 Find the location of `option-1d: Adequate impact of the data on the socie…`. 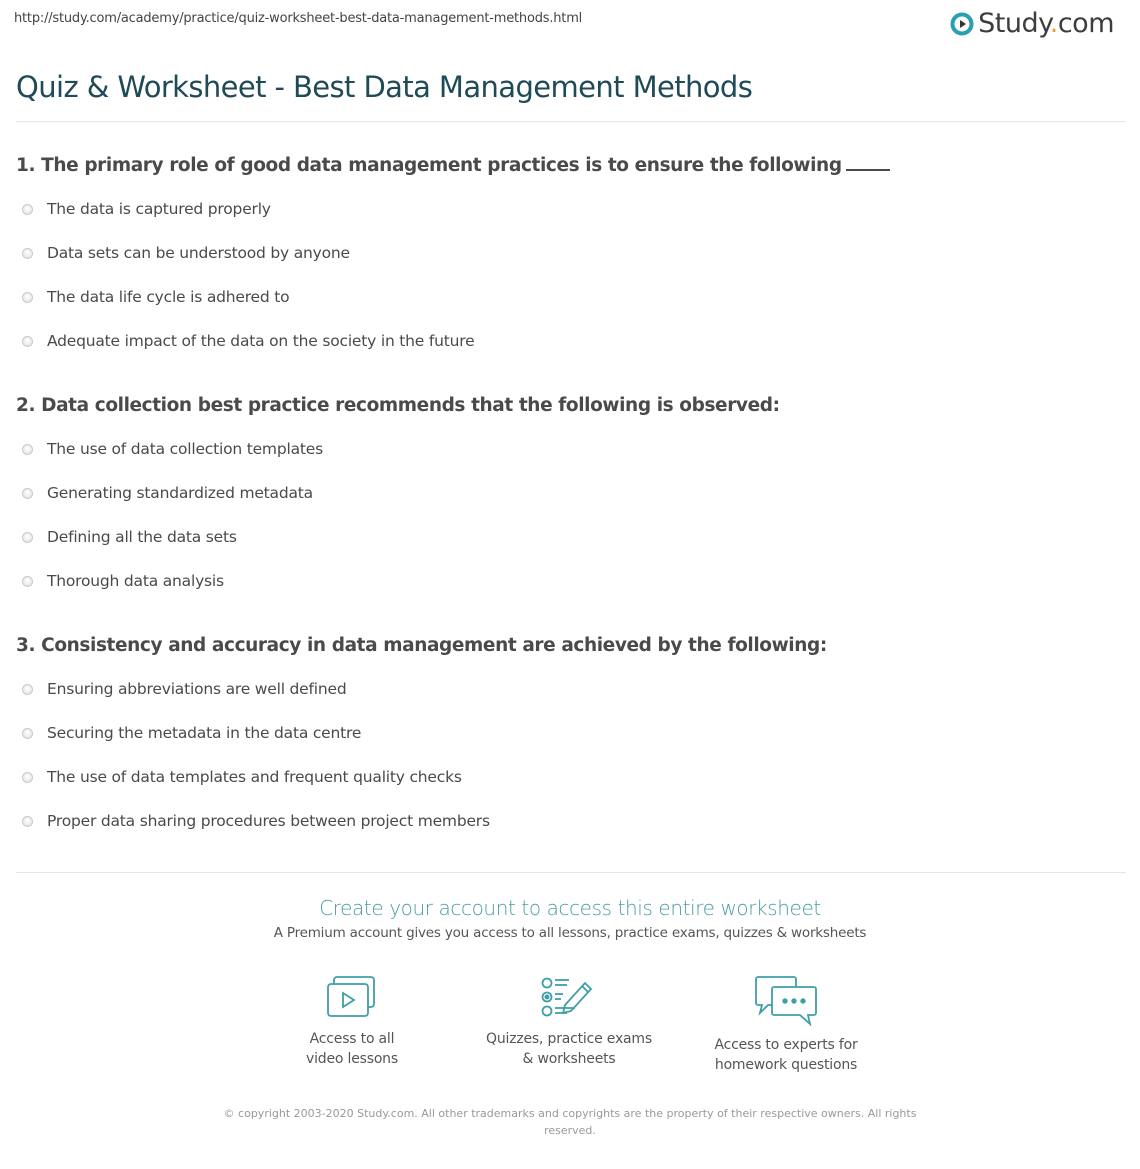

option-1d: Adequate impact of the data on the socie… is located at coordinates (248, 341).